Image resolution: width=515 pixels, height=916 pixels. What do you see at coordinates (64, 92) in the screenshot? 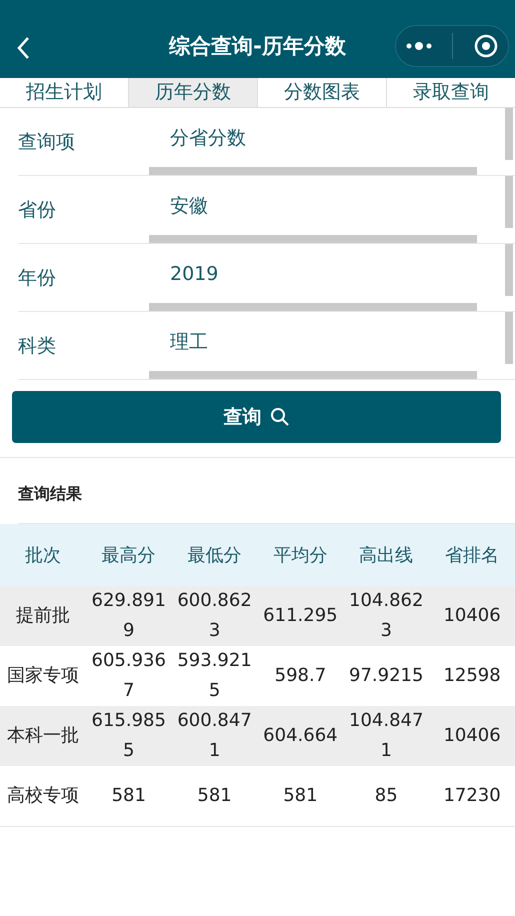
I see `tab: 招生计划` at bounding box center [64, 92].